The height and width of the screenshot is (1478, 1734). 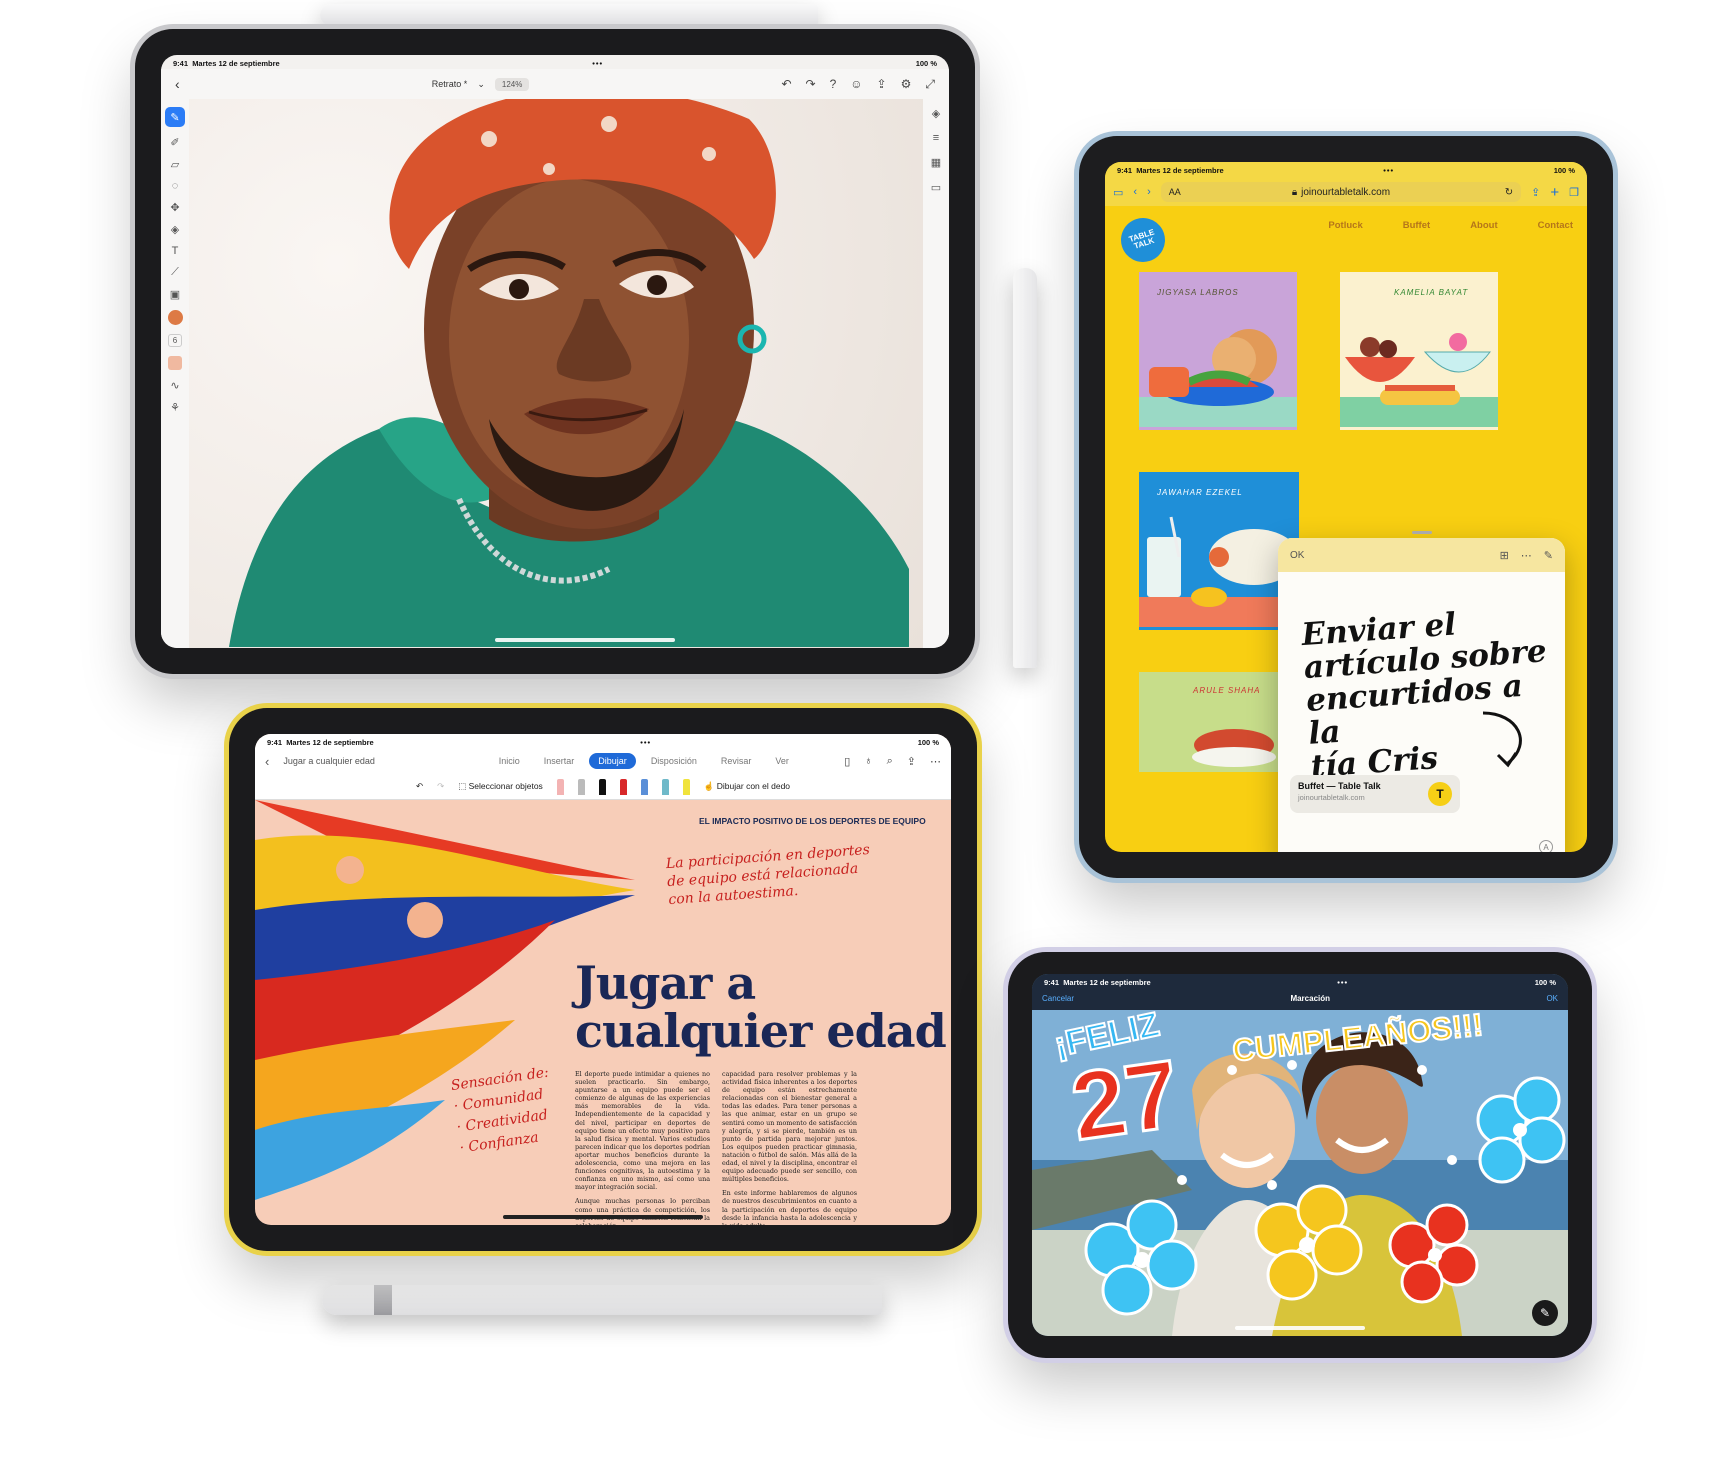 I want to click on smudge-icon: ✐, so click(x=174, y=142).